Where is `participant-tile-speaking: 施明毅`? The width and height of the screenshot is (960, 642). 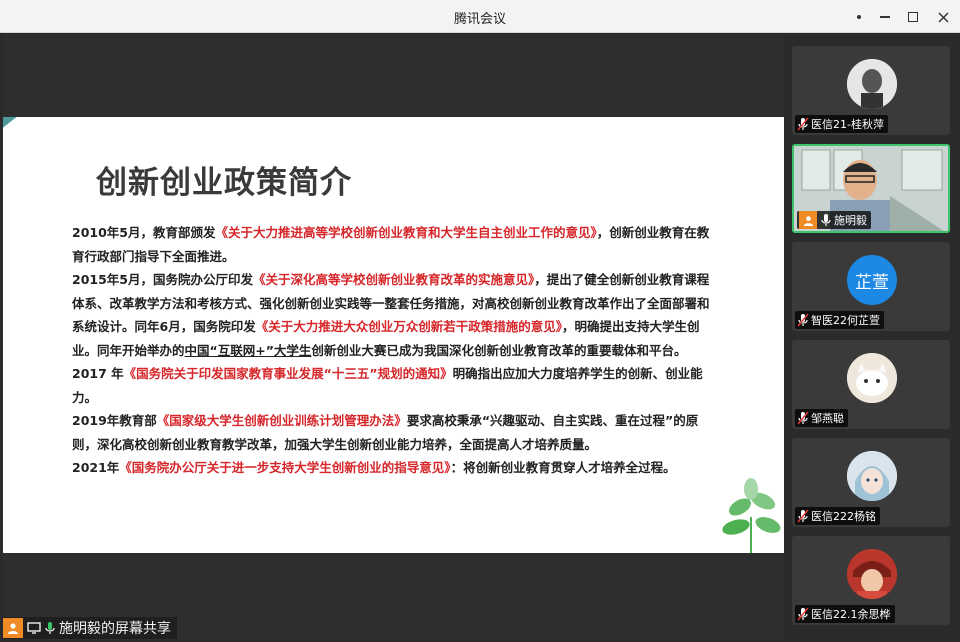
participant-tile-speaking: 施明毅 is located at coordinates (871, 188).